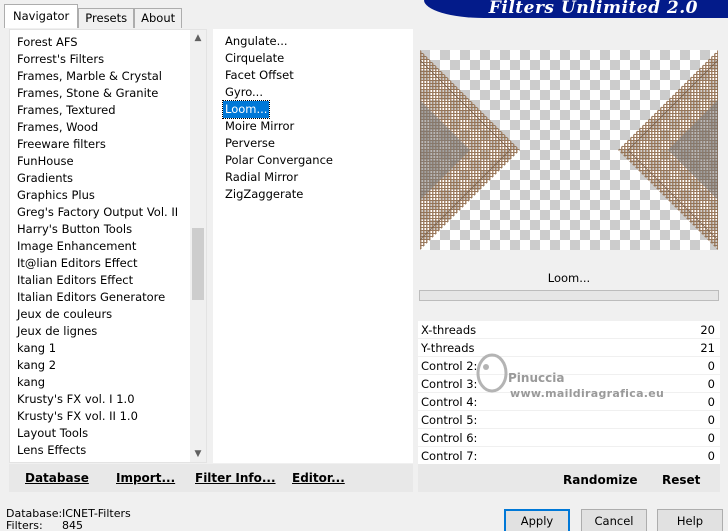 This screenshot has height=531, width=728. Describe the element at coordinates (158, 18) in the screenshot. I see `tab-about: About` at that location.